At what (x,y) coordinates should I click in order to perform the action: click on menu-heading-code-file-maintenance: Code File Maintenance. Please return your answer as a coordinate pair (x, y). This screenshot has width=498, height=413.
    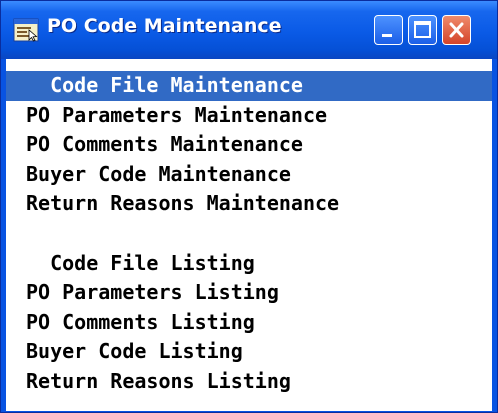
    Looking at the image, I should click on (249, 86).